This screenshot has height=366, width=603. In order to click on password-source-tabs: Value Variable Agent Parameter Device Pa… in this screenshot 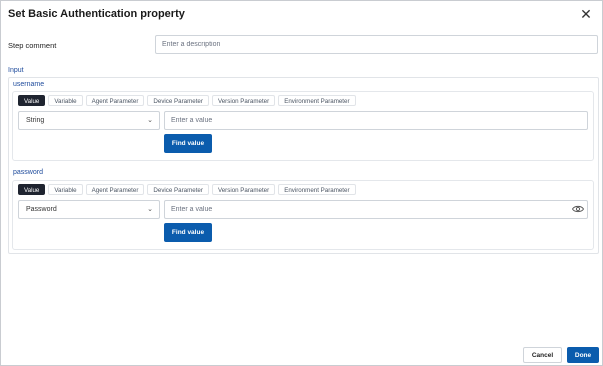, I will do `click(187, 189)`.